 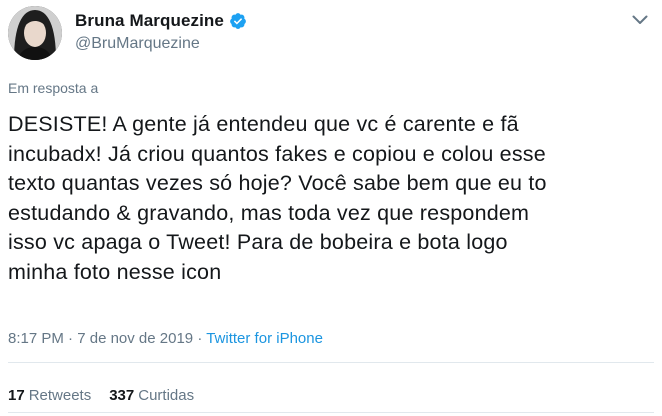 I want to click on tweet-text-line: minha foto nesse icon, so click(x=115, y=271).